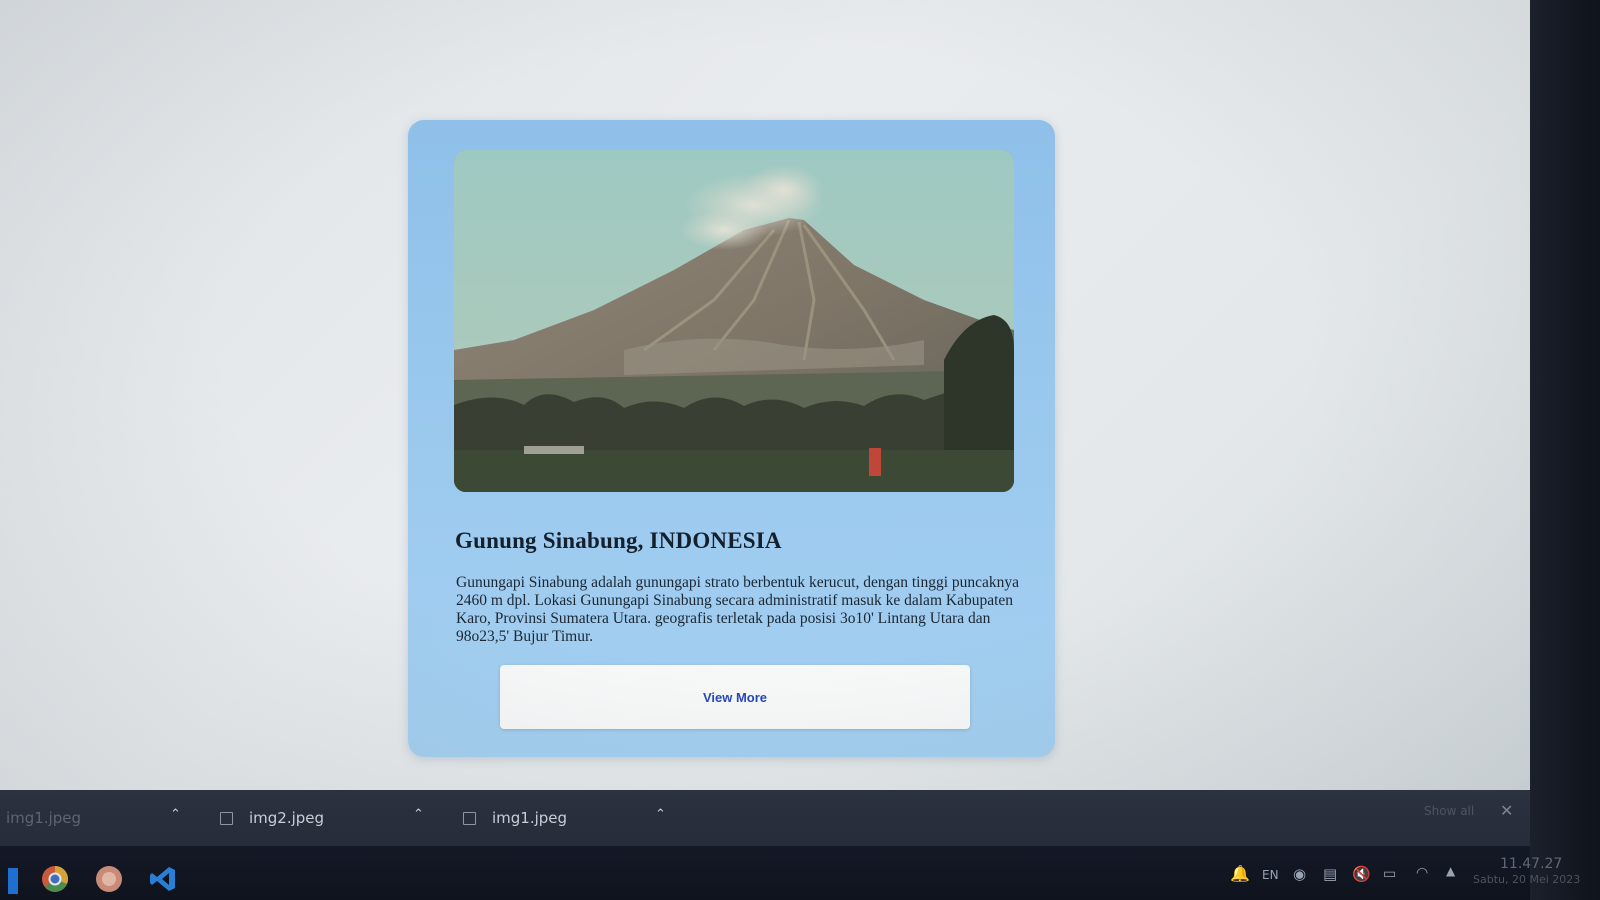 The image size is (1600, 900). What do you see at coordinates (163, 879) in the screenshot?
I see `vscode-icon` at bounding box center [163, 879].